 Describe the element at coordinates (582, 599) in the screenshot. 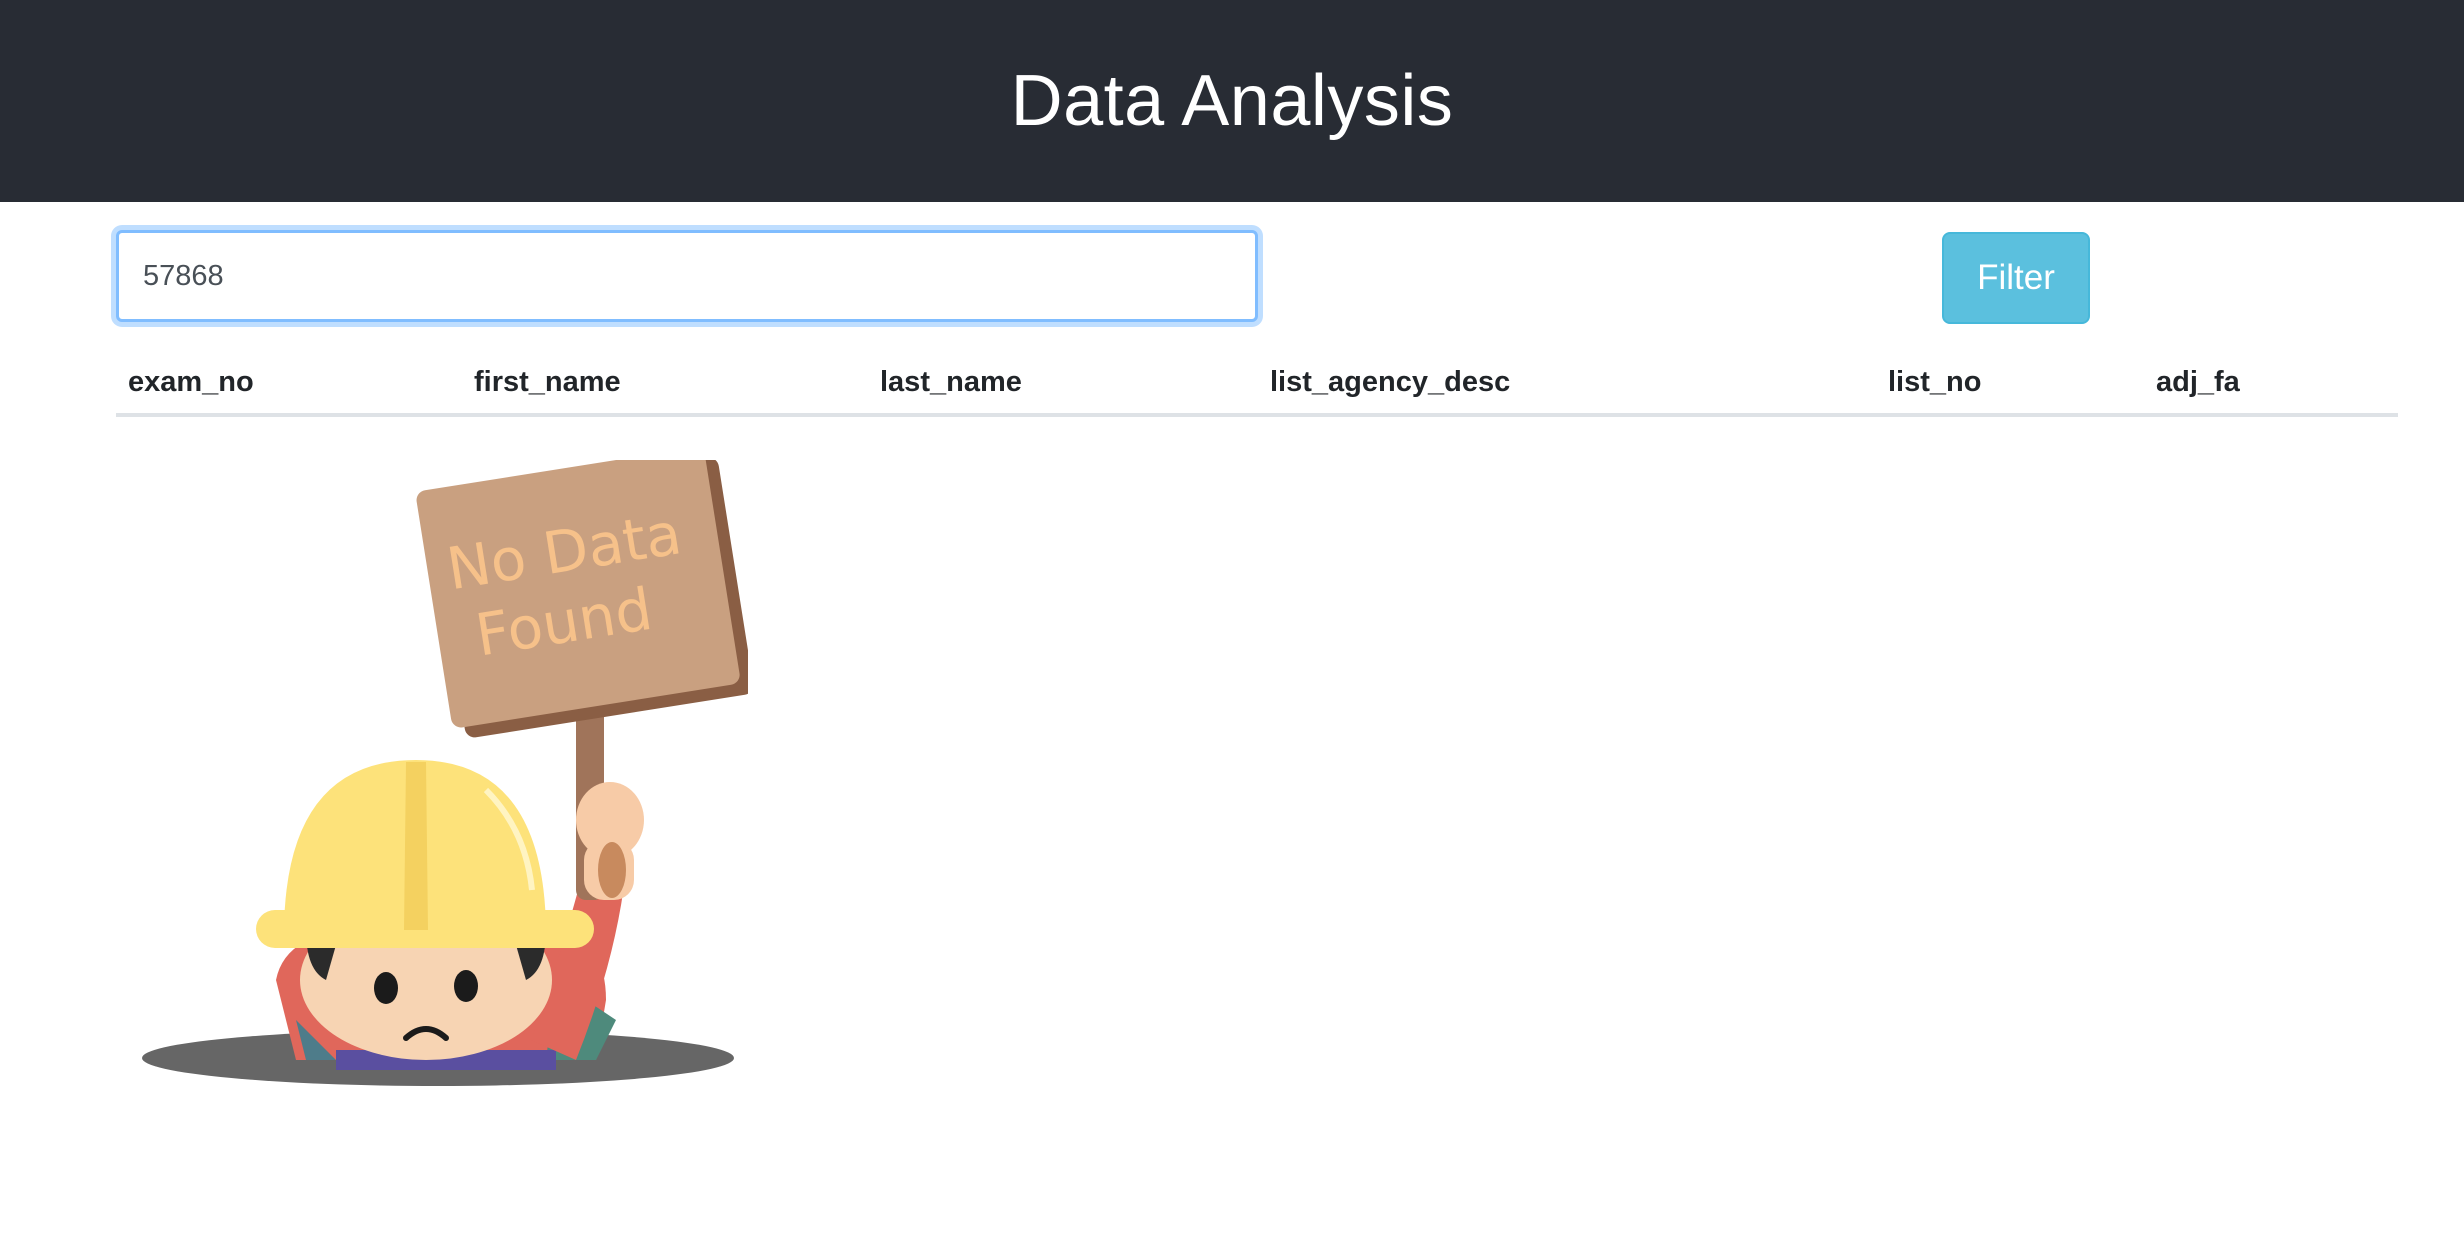

I see `sign-board: No Data Found` at that location.